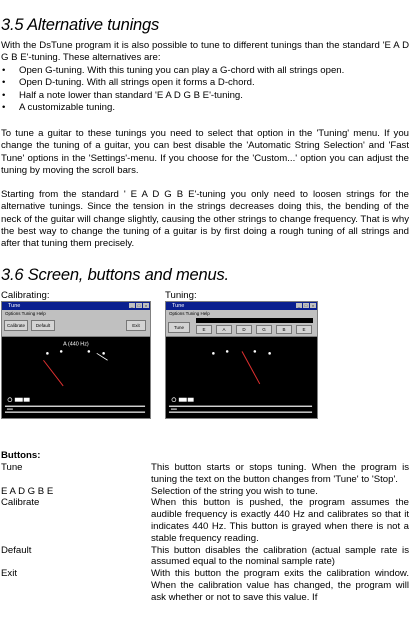 This screenshot has width=410, height=643. Describe the element at coordinates (16, 325) in the screenshot. I see `calibrate-button: Calibrate` at that location.